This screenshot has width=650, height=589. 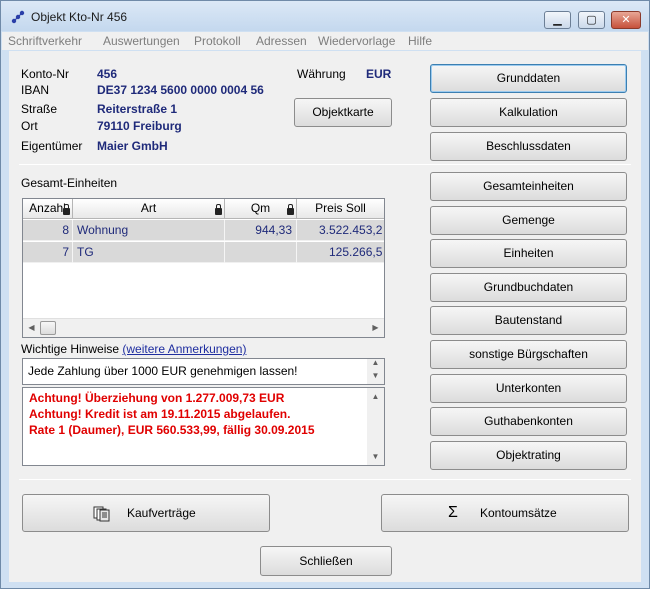 What do you see at coordinates (161, 513) in the screenshot?
I see `kaufvertraege-label: Kaufverträge` at bounding box center [161, 513].